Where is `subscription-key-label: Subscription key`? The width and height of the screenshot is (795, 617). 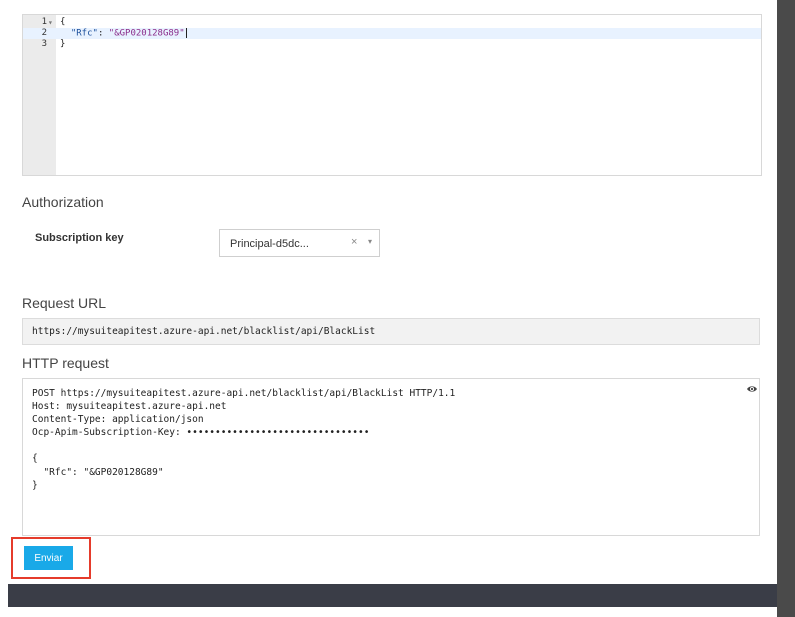
subscription-key-label: Subscription key is located at coordinates (79, 238).